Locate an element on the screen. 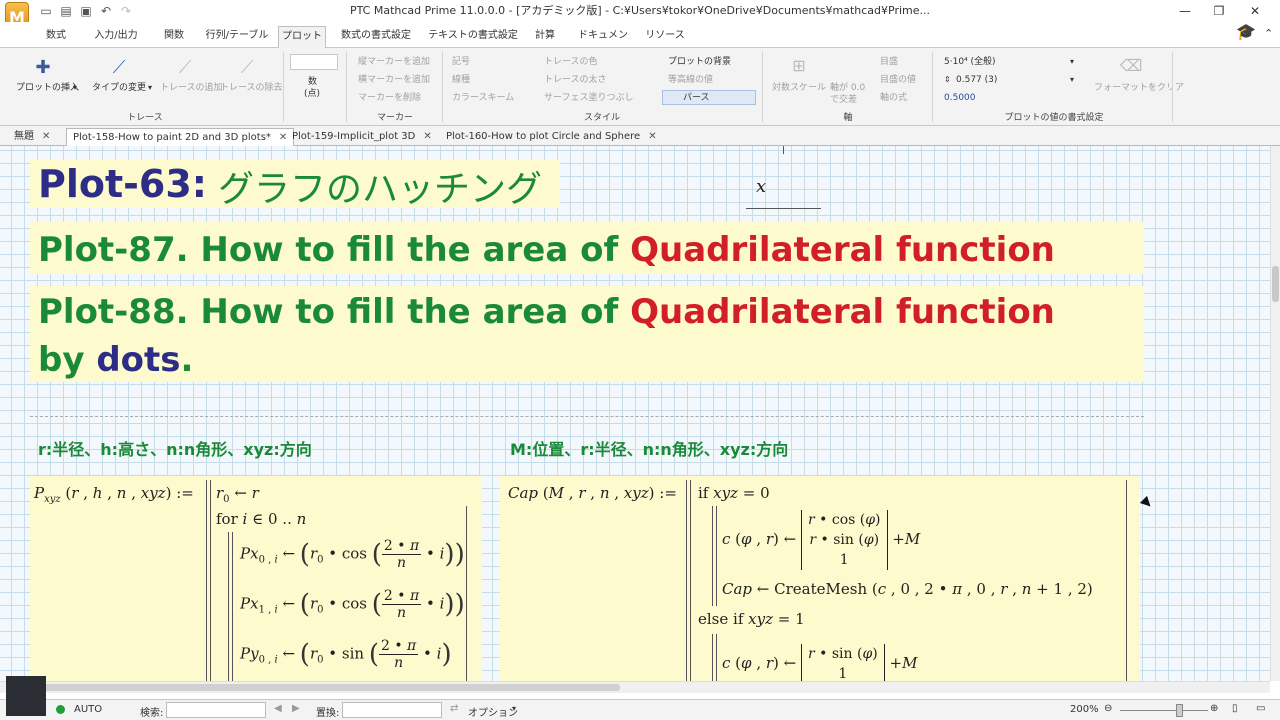 Image resolution: width=1280 pixels, height=720 pixels. add-hmarker-button: 横マーカーを追加 is located at coordinates (394, 80).